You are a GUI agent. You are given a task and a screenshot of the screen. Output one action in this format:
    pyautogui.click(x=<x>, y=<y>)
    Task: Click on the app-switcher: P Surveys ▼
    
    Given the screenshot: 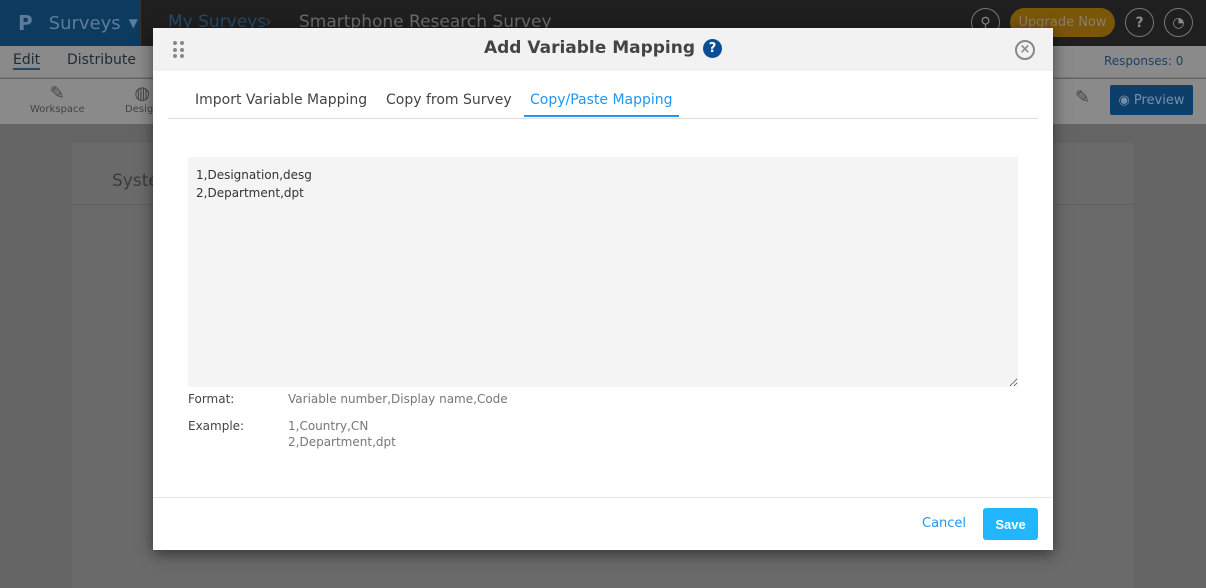 What is the action you would take?
    pyautogui.click(x=70, y=23)
    